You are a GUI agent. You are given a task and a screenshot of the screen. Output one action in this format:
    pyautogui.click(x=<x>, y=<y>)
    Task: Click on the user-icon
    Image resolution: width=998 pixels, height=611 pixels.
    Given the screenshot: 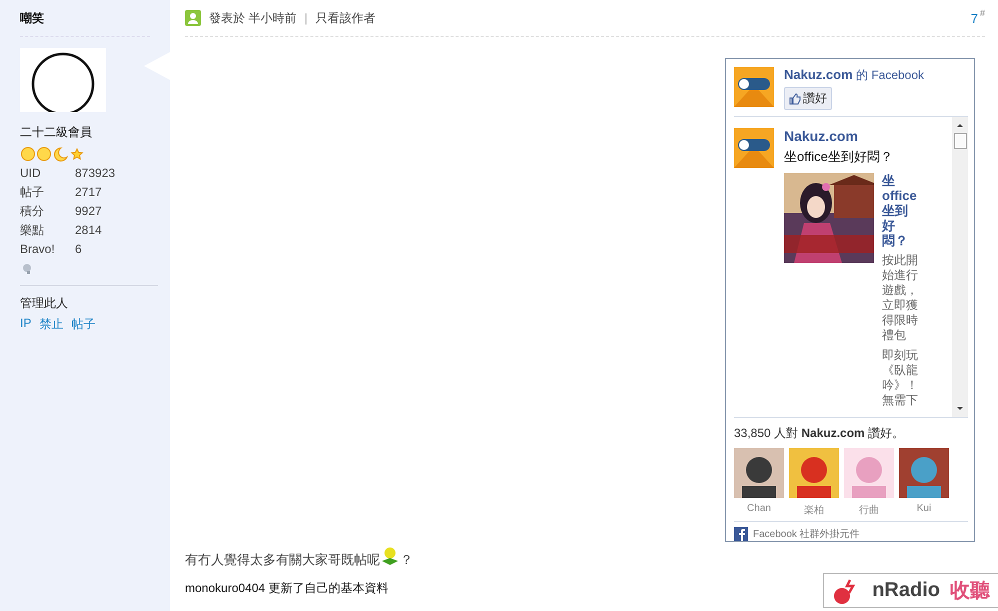 What is the action you would take?
    pyautogui.click(x=193, y=18)
    